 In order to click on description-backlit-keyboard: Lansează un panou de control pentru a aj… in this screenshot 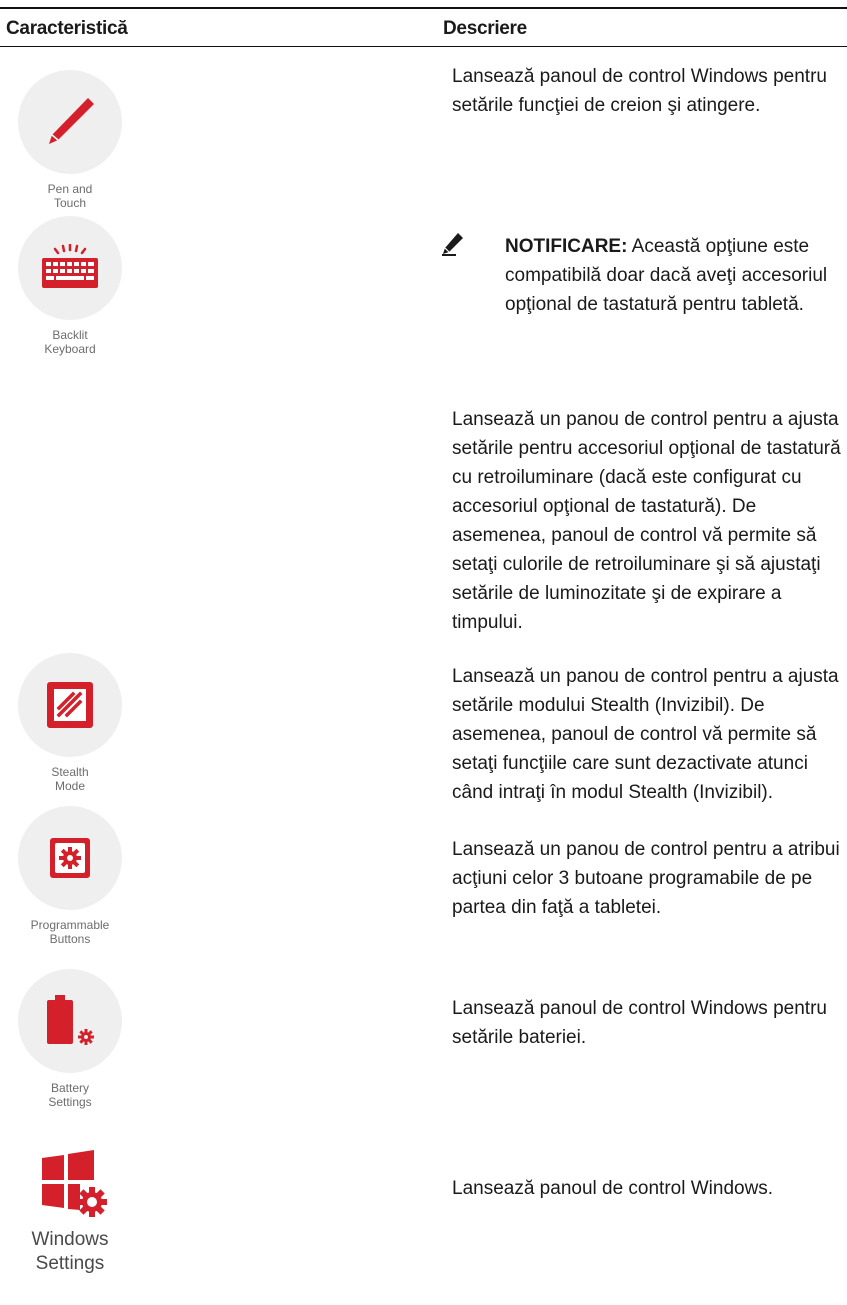, I will do `click(646, 521)`.